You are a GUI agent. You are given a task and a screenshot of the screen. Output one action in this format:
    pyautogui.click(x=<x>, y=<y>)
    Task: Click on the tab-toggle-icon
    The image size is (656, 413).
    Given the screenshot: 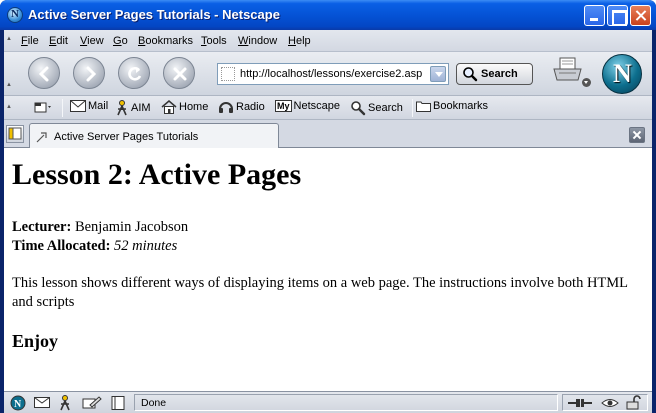 What is the action you would take?
    pyautogui.click(x=44, y=108)
    